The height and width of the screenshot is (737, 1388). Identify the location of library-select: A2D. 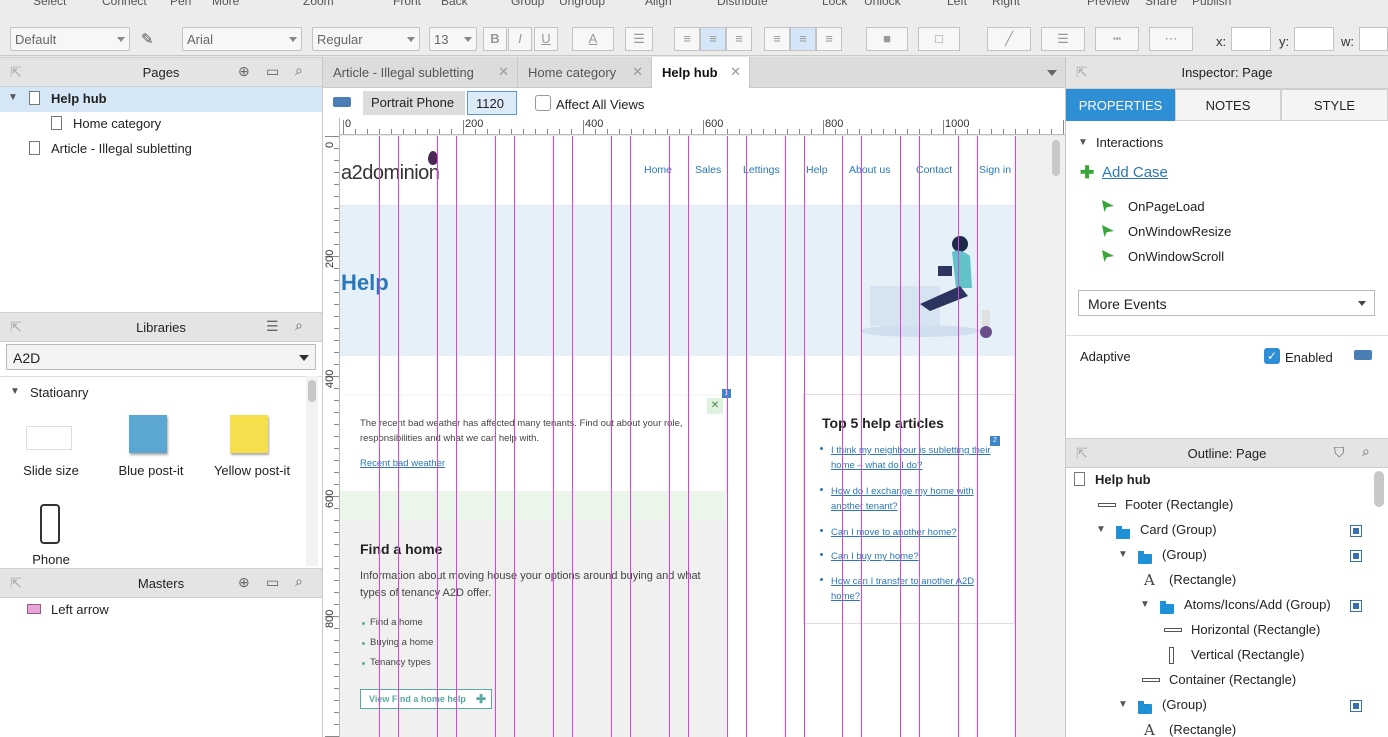
(161, 357).